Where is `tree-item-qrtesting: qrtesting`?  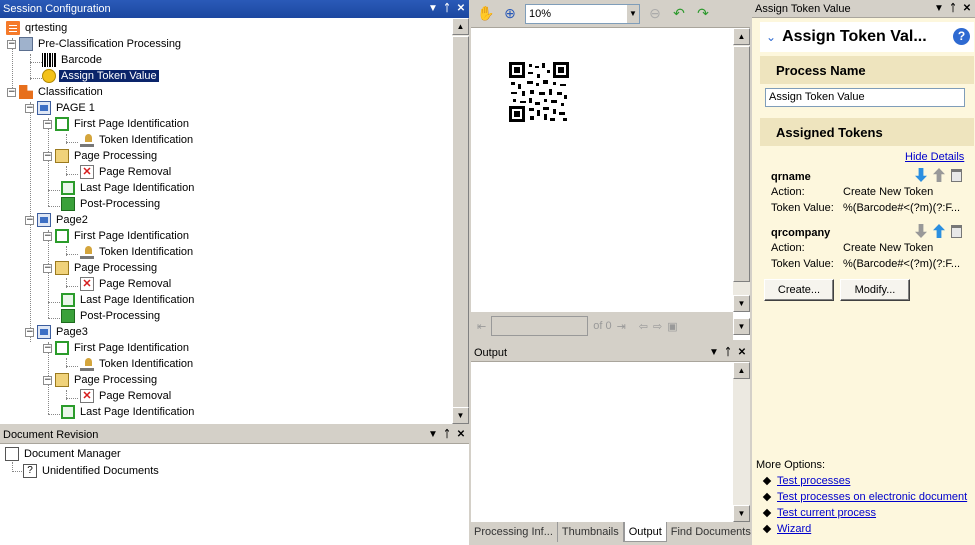 tree-item-qrtesting: qrtesting is located at coordinates (37, 28).